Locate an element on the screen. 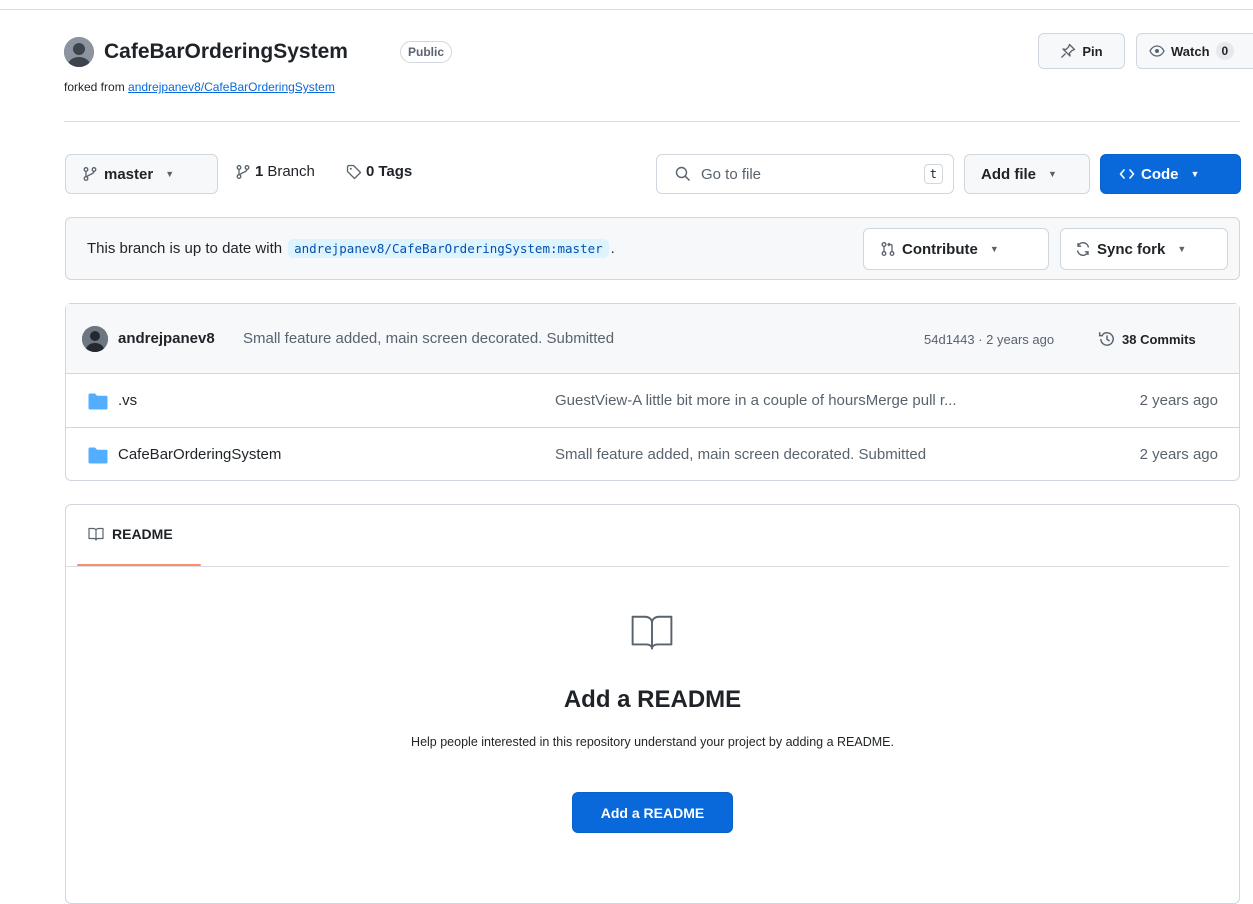 The height and width of the screenshot is (904, 1253). forked-source-link: andrejpanev8/CafeBarOrderingSystem is located at coordinates (231, 87).